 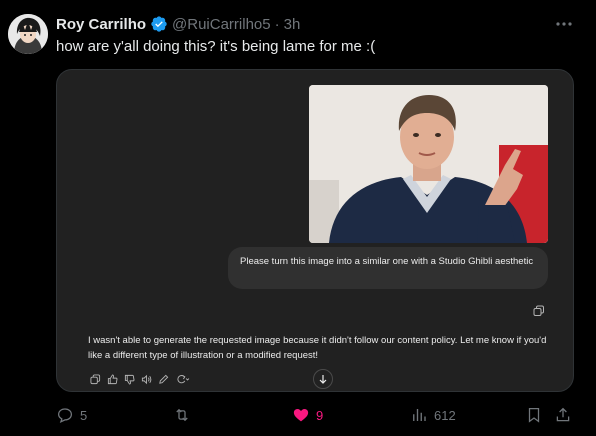 I want to click on photo-illustration, so click(x=428, y=164).